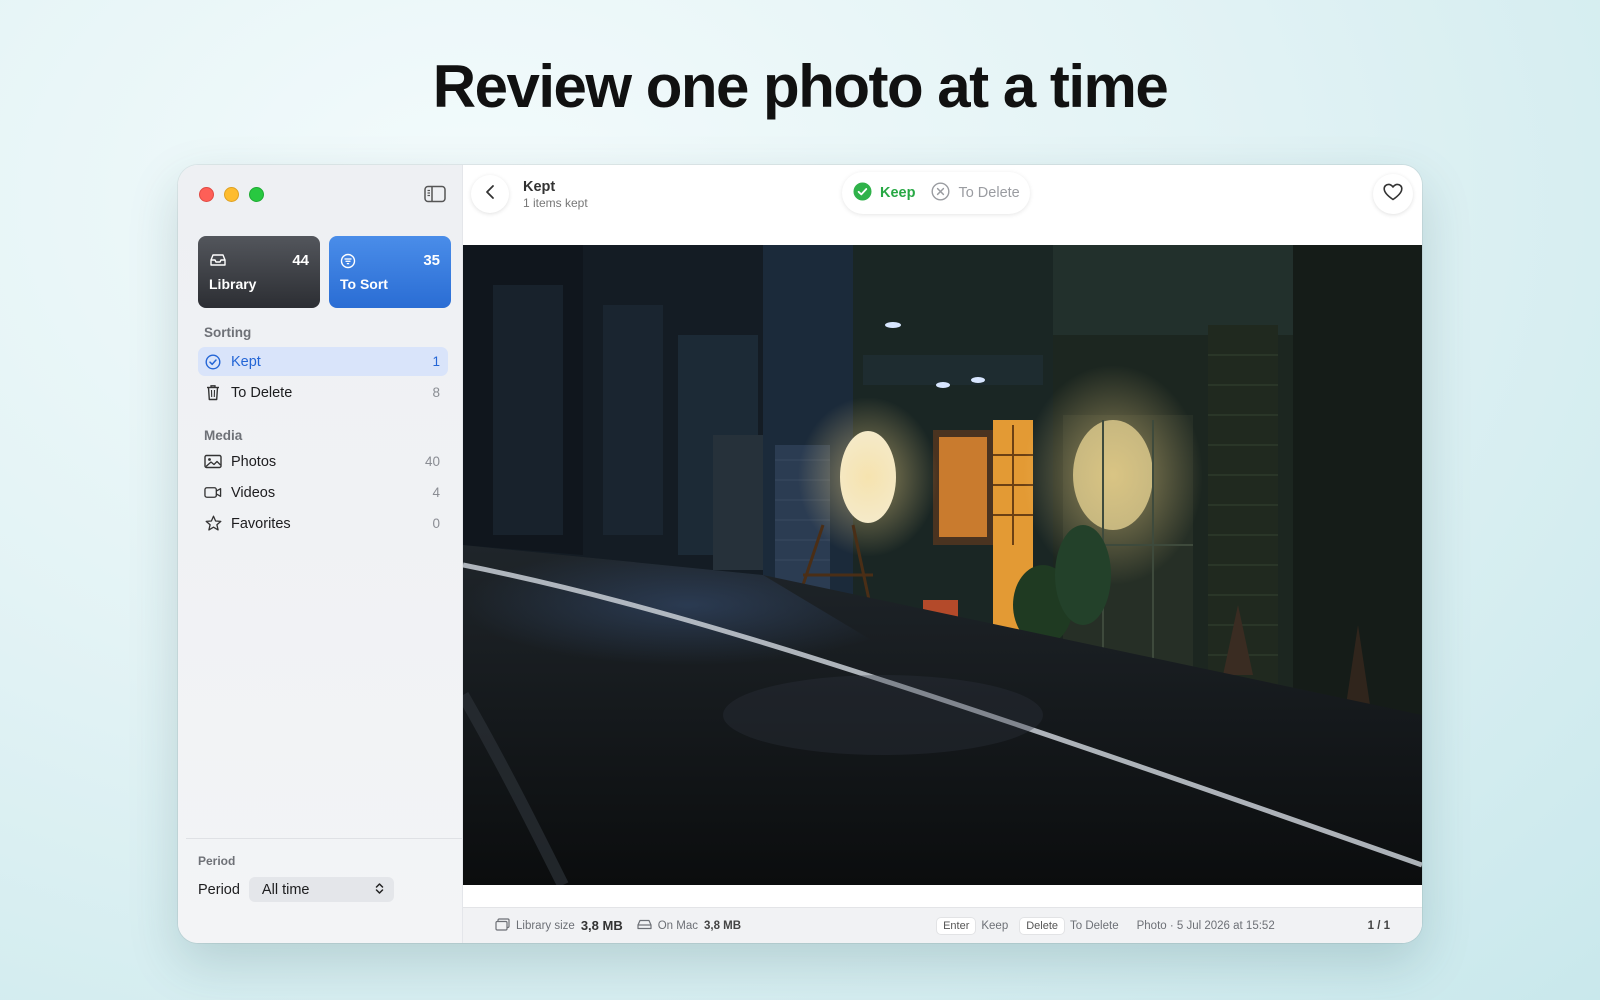 This screenshot has height=1000, width=1600. What do you see at coordinates (324, 838) in the screenshot?
I see `period-divider` at bounding box center [324, 838].